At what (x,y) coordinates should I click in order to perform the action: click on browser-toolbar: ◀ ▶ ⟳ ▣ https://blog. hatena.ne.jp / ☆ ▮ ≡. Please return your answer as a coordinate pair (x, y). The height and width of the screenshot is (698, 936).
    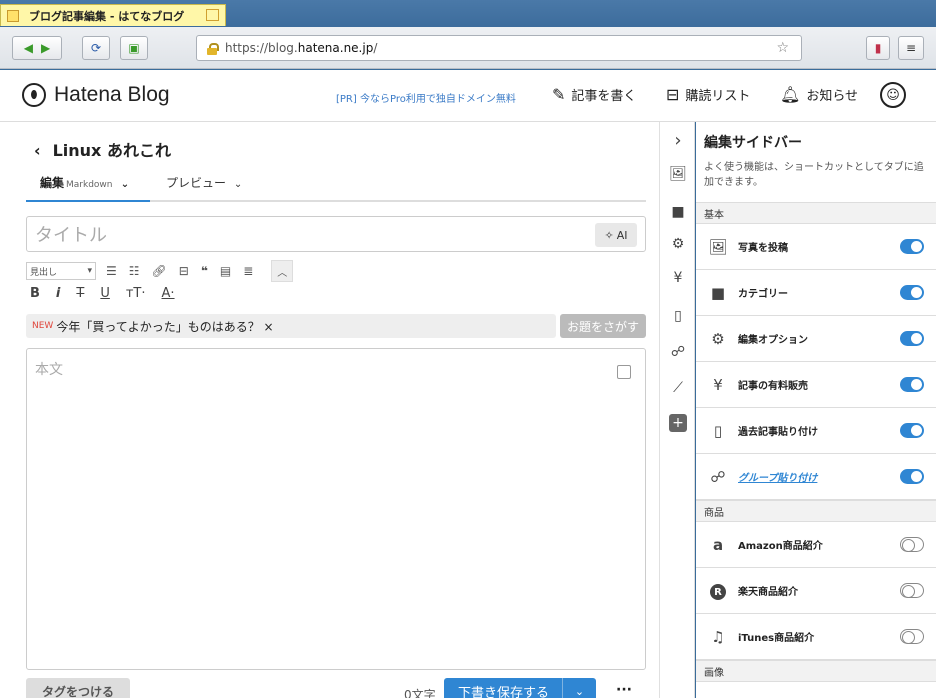
    Looking at the image, I should click on (468, 48).